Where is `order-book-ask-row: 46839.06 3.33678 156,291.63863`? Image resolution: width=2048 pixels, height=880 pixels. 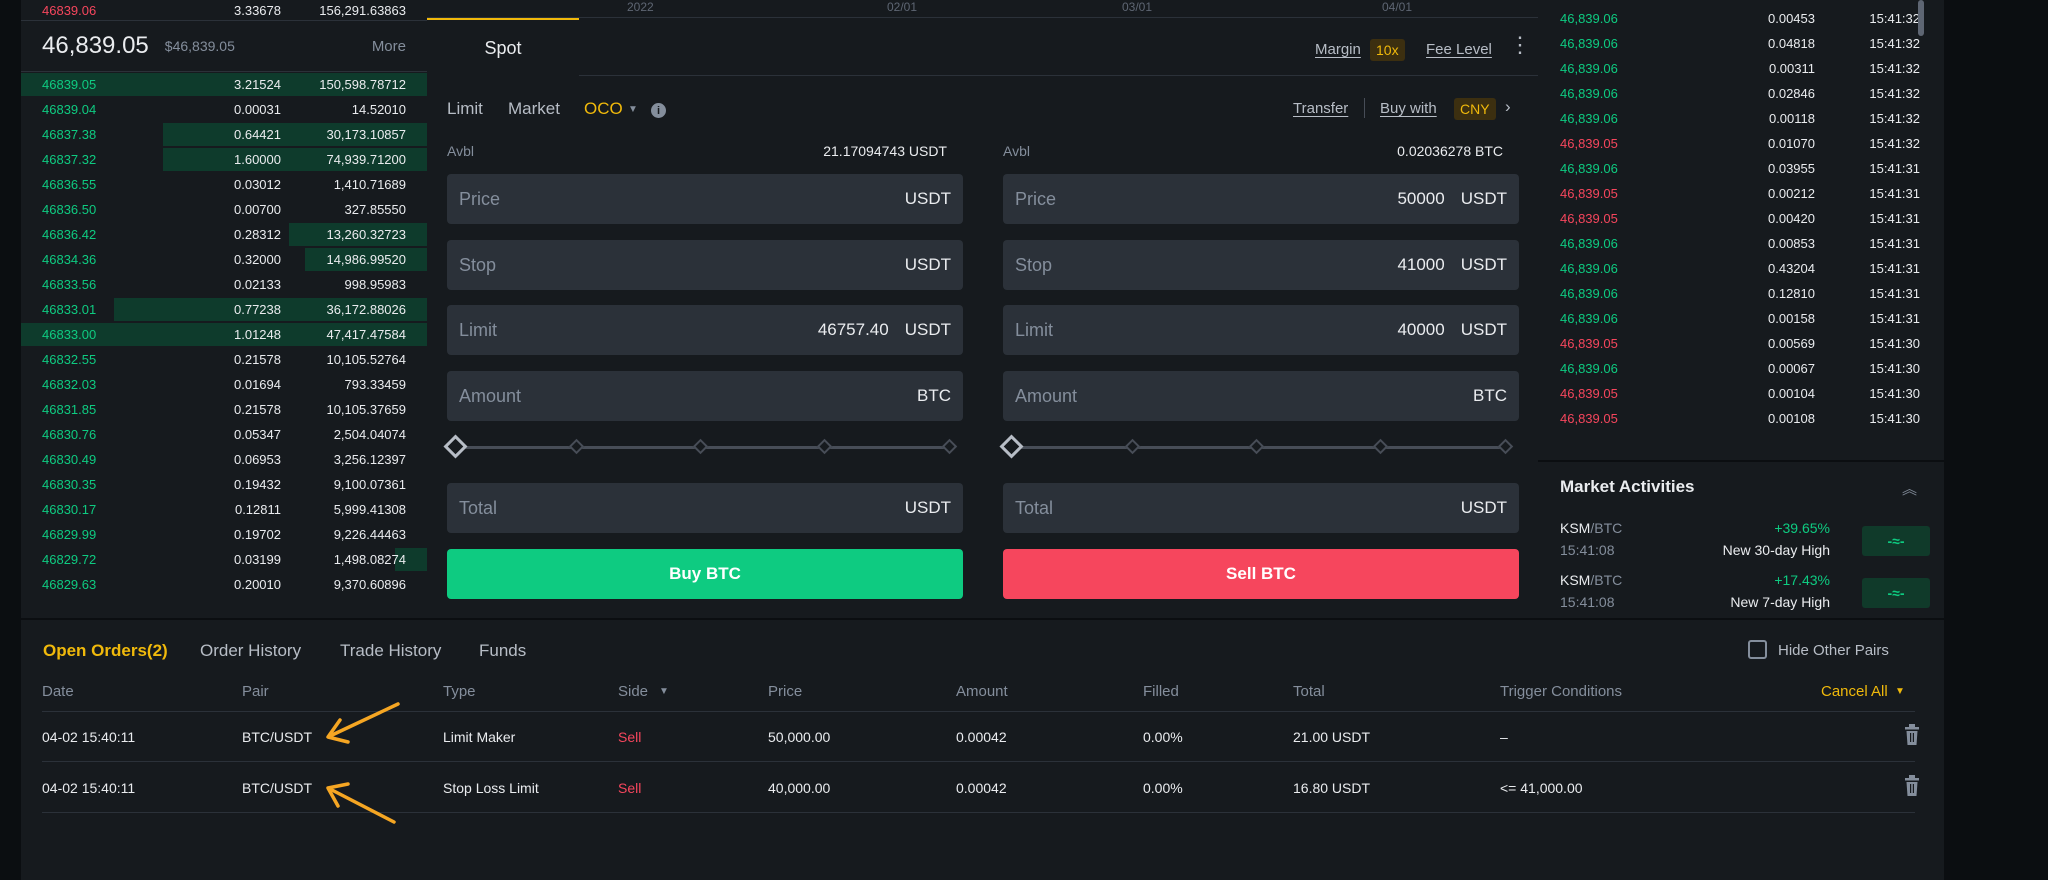
order-book-ask-row: 46839.06 3.33678 156,291.63863 is located at coordinates (224, 10).